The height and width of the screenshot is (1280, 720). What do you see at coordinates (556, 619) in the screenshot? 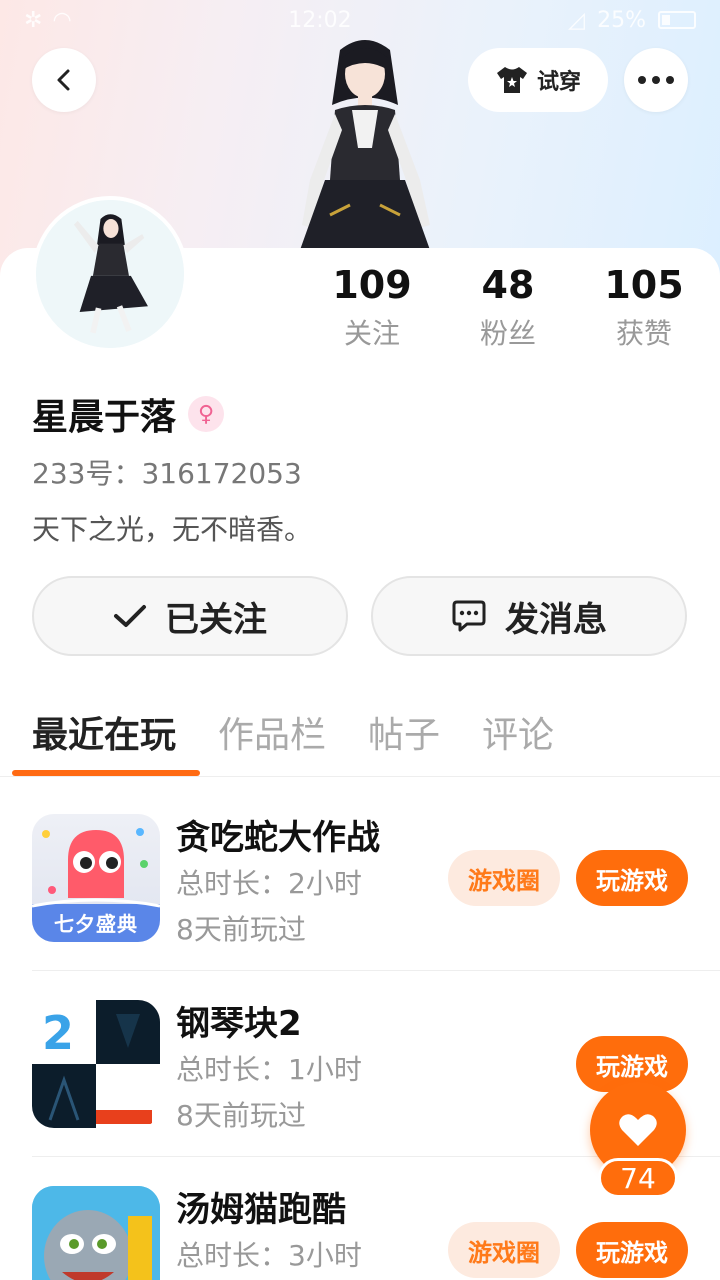
I see `send-message-label: 发消息` at bounding box center [556, 619].